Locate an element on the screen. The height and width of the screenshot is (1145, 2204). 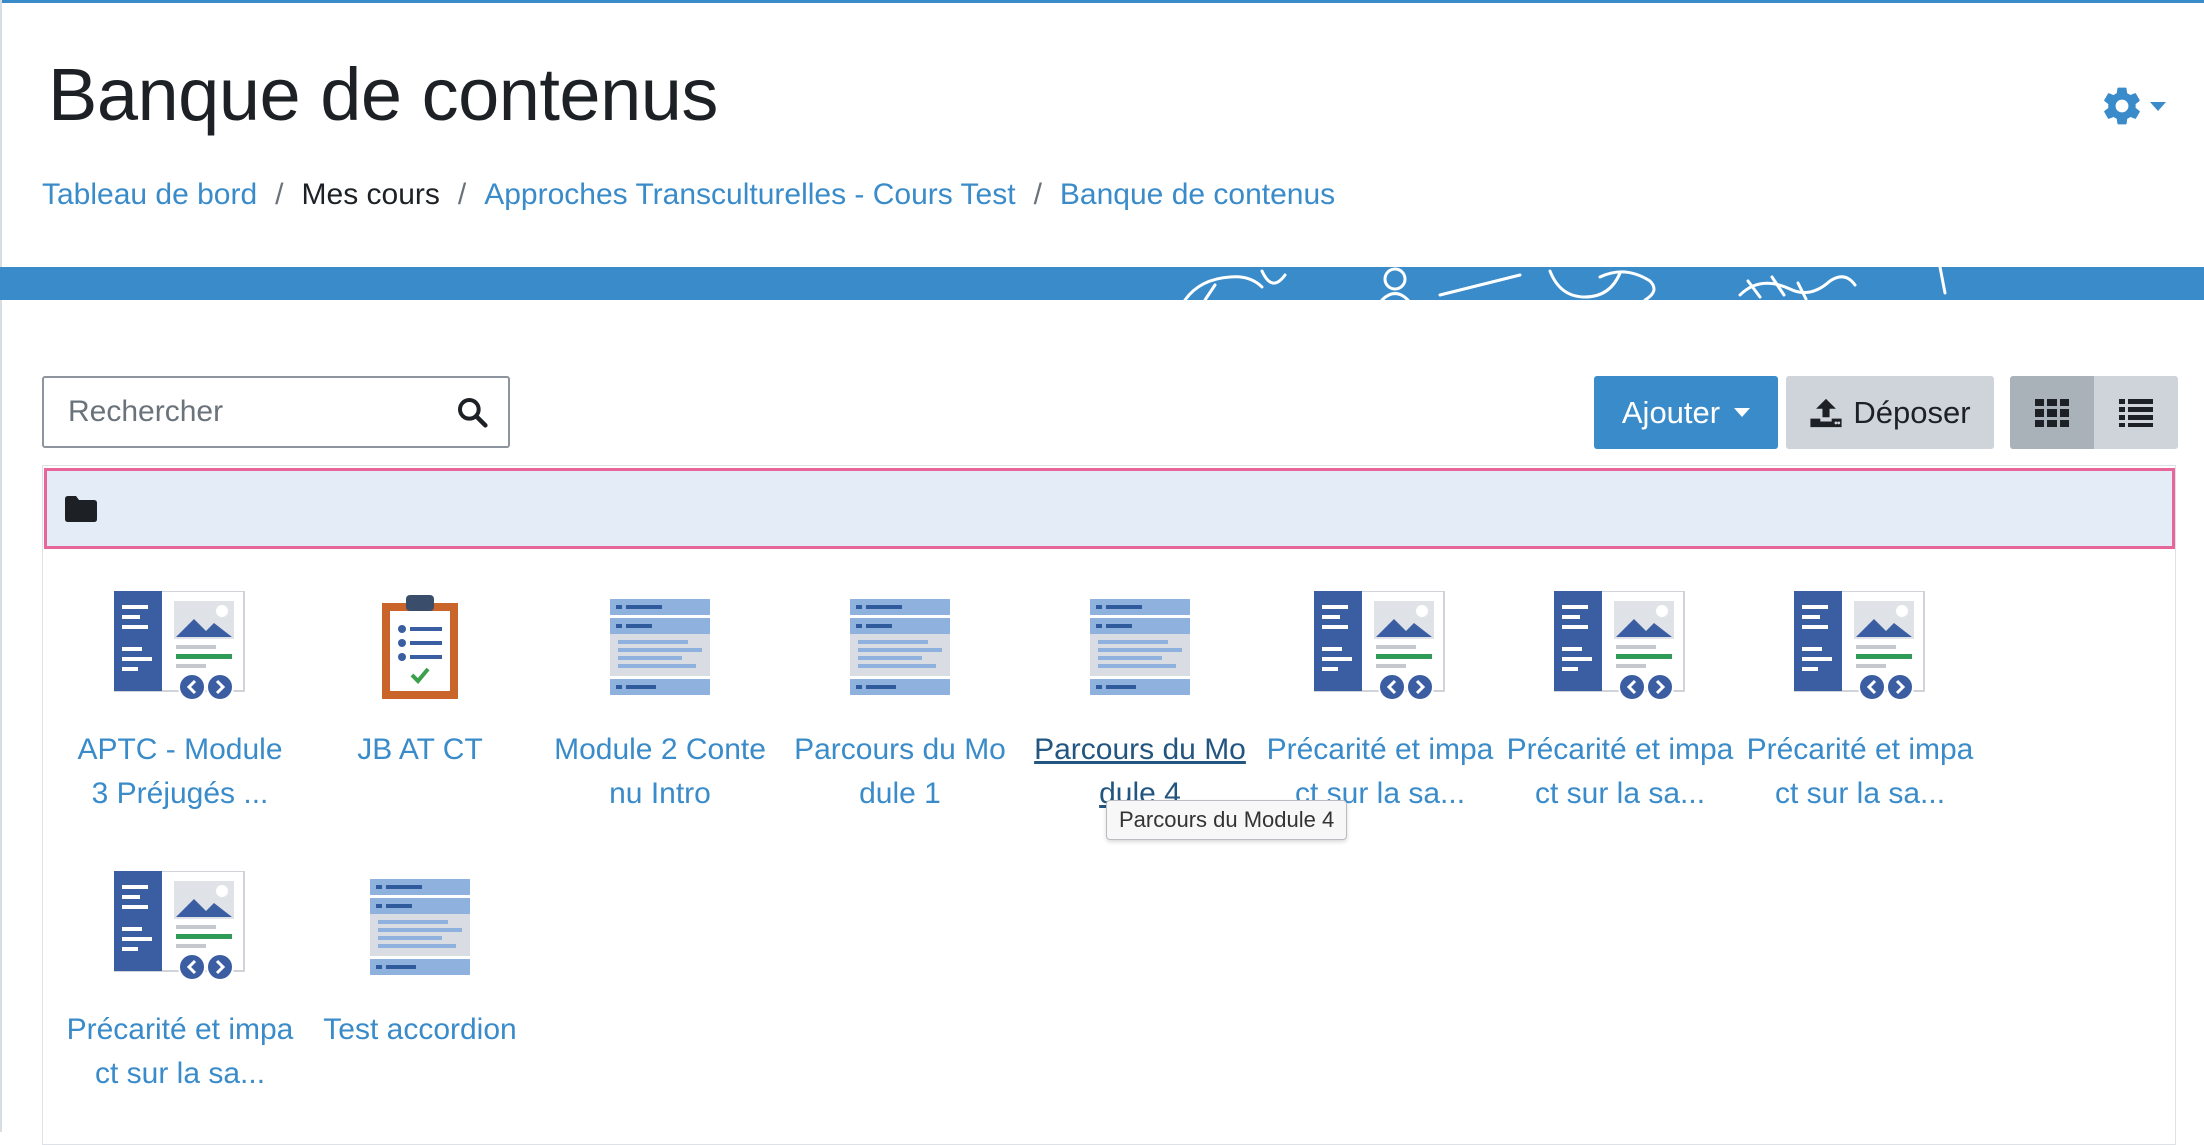
page-title: Banque de contenus is located at coordinates (383, 94).